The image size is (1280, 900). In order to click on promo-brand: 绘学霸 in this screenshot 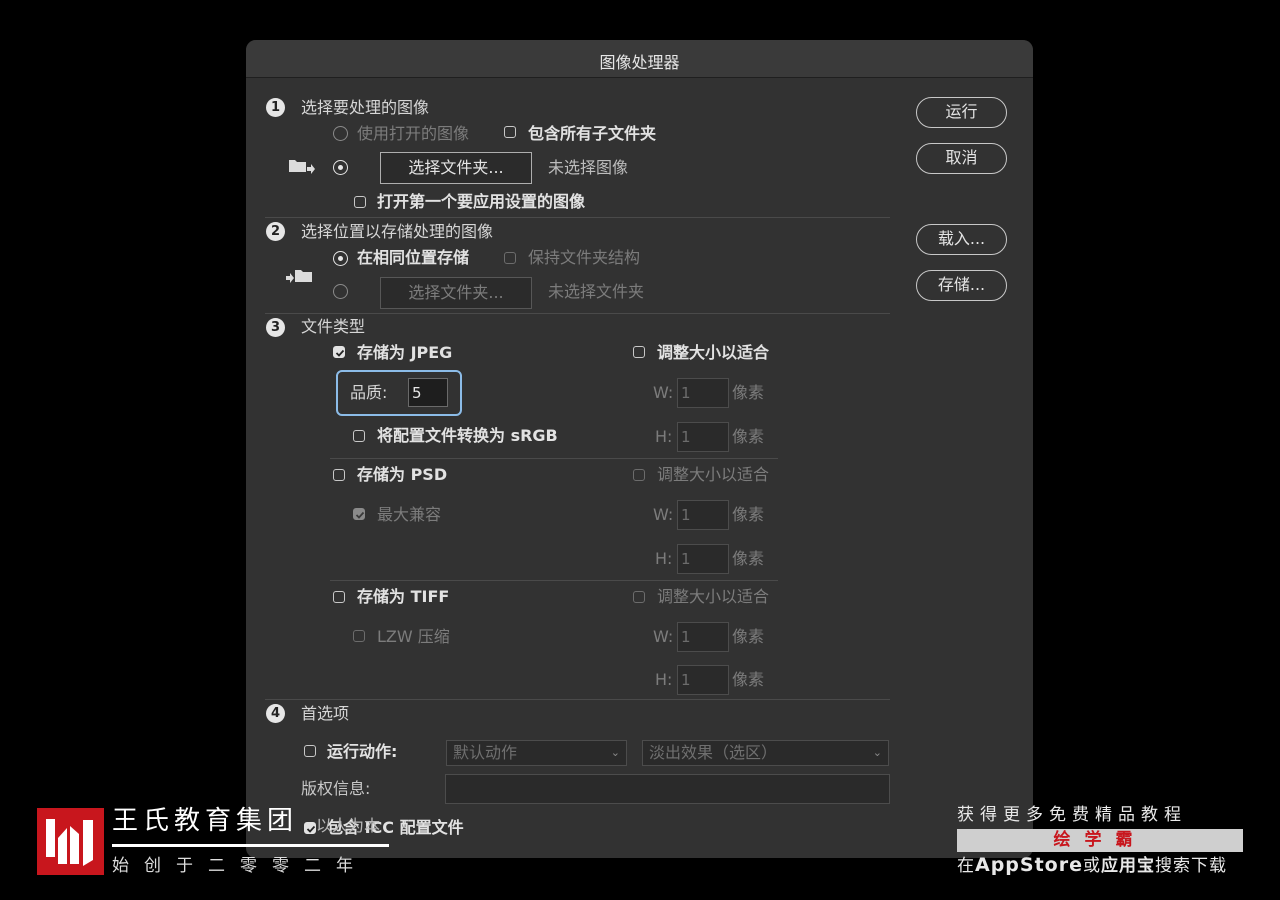, I will do `click(1100, 840)`.